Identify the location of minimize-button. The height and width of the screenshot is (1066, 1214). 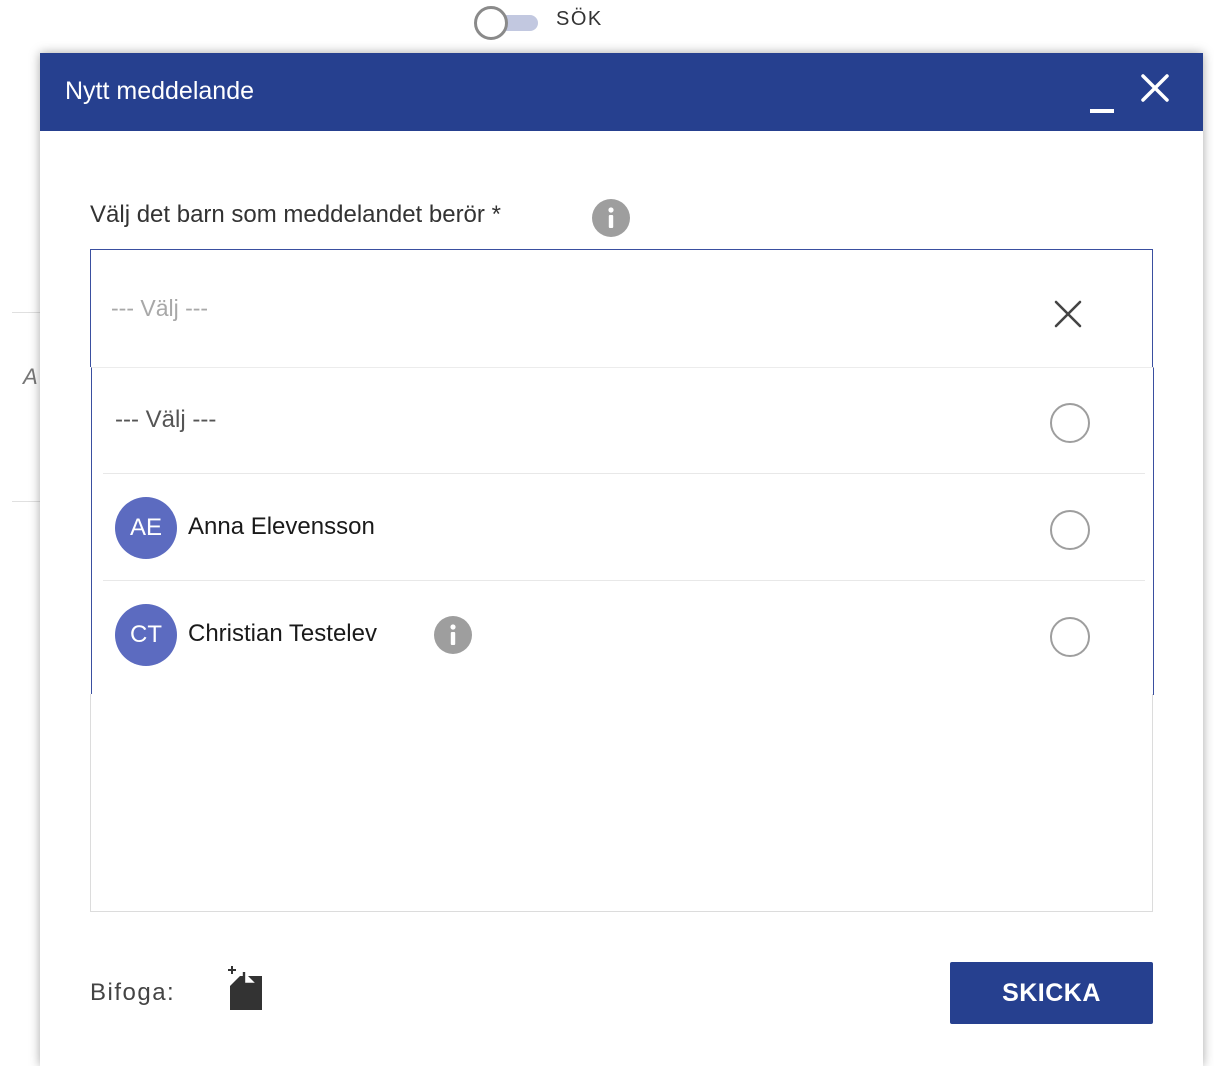
(1102, 104).